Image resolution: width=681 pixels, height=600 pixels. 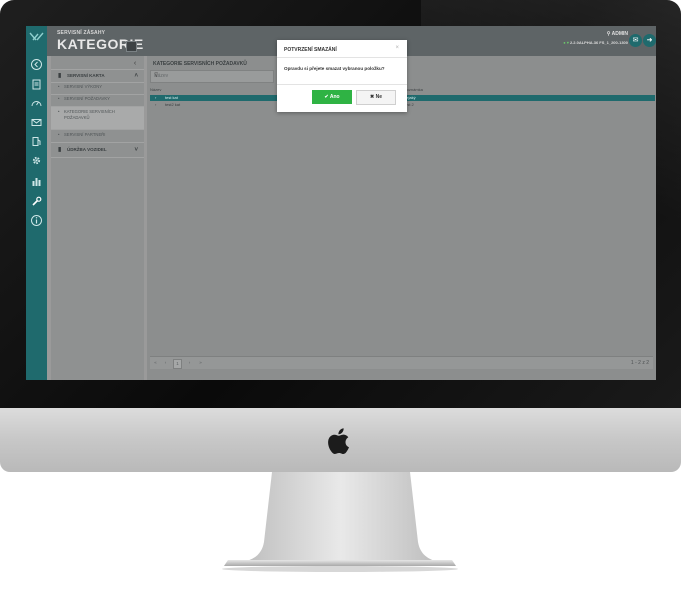 I want to click on collapse-sidebar-icon: ‹, so click(x=135, y=63).